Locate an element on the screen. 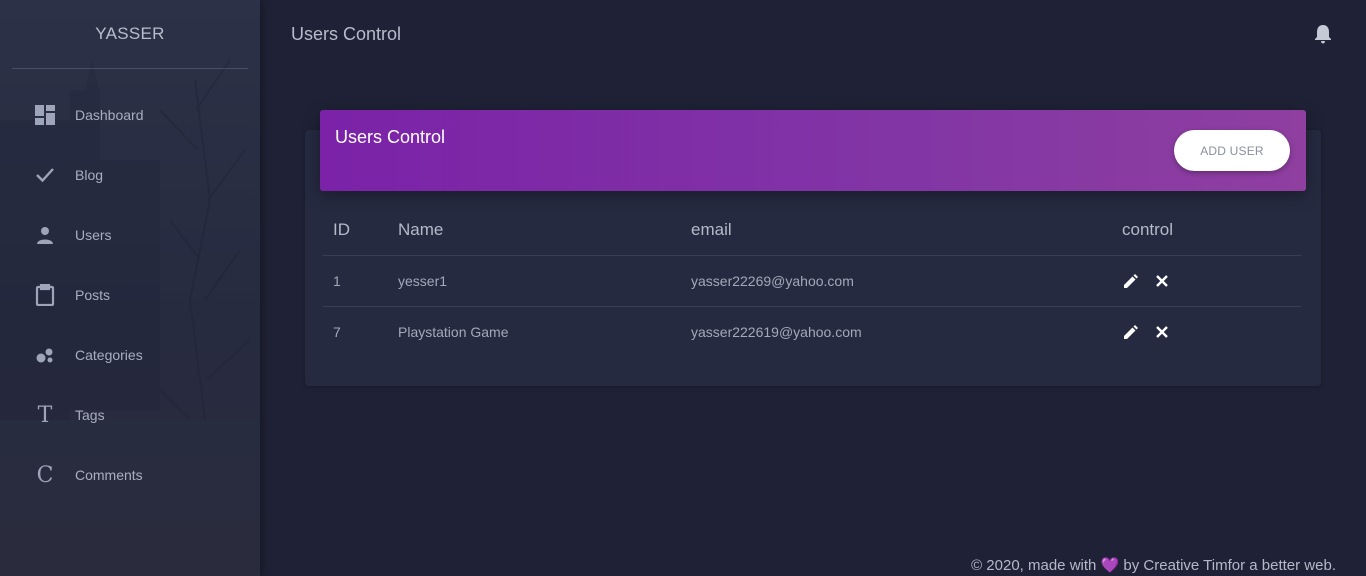 This screenshot has height=576, width=1366. cell-name: yesser1 is located at coordinates (544, 281).